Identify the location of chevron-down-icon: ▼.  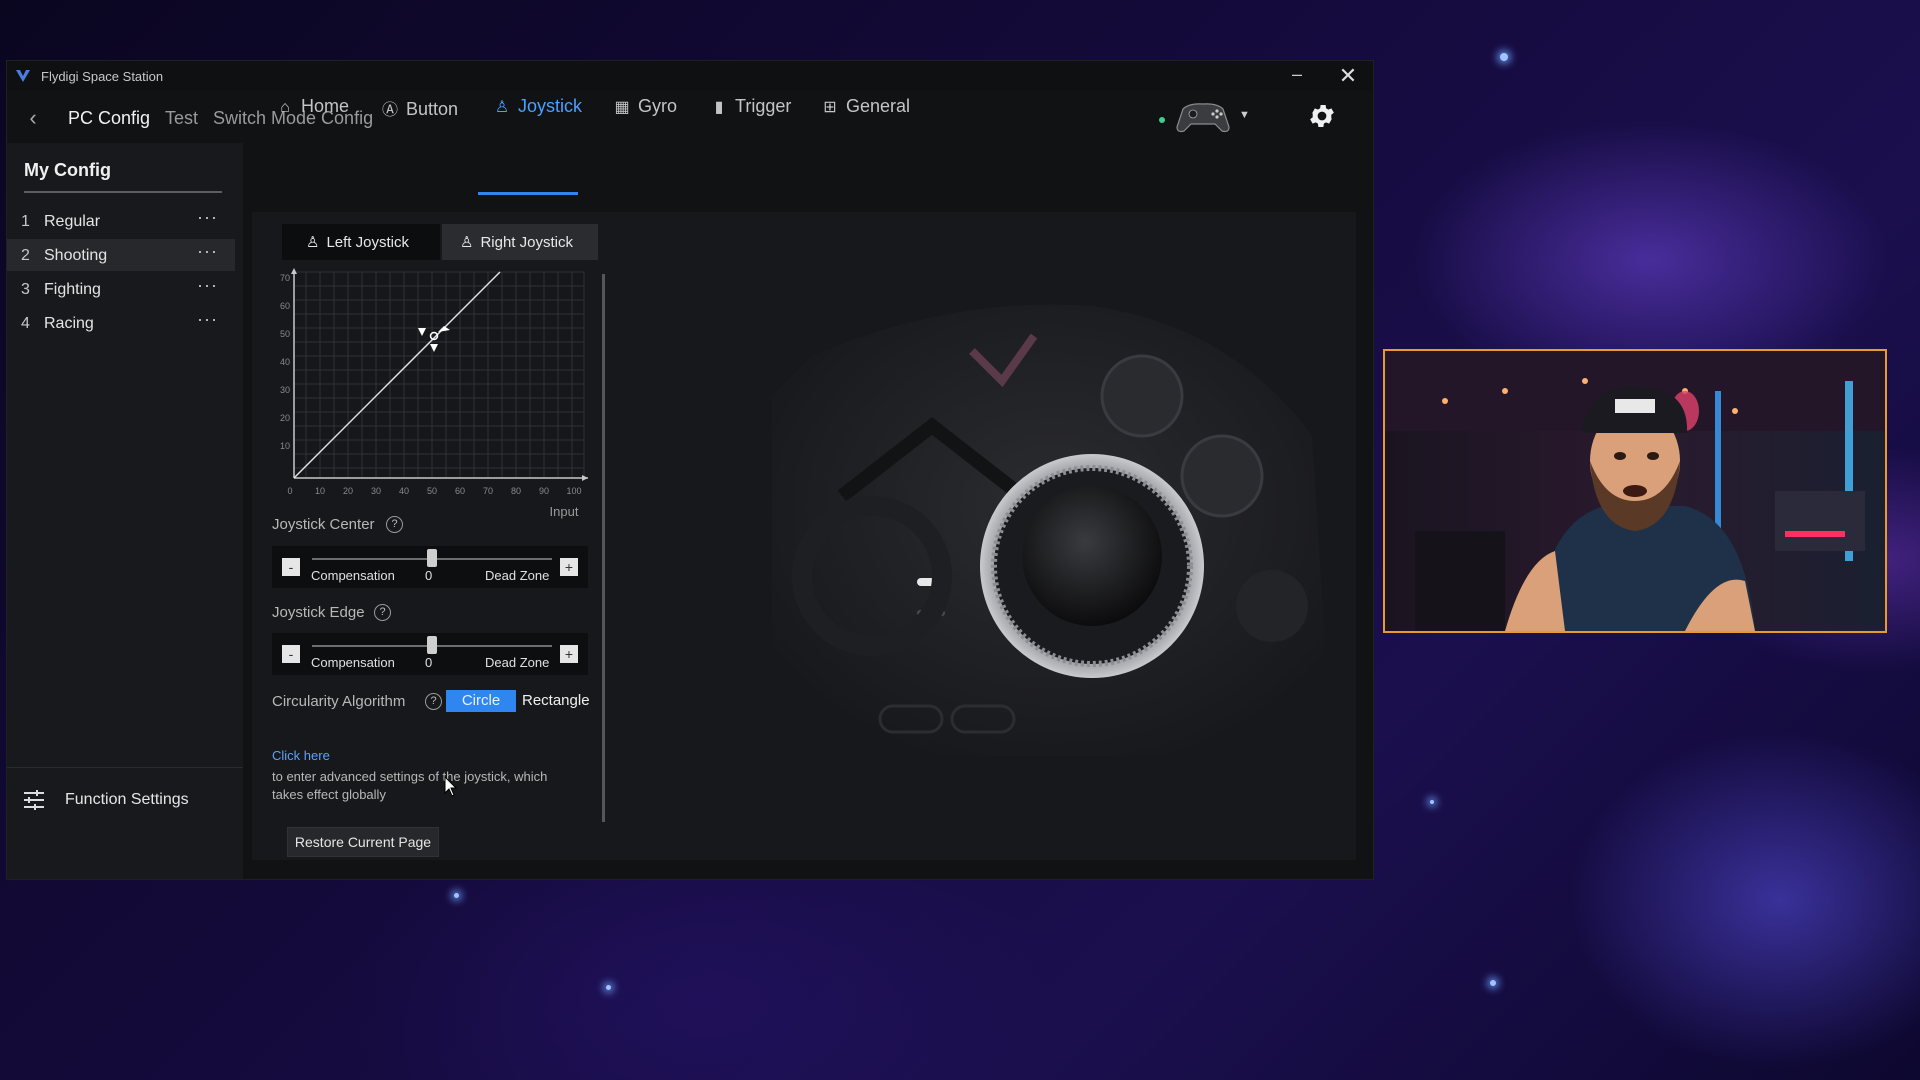
(1244, 115).